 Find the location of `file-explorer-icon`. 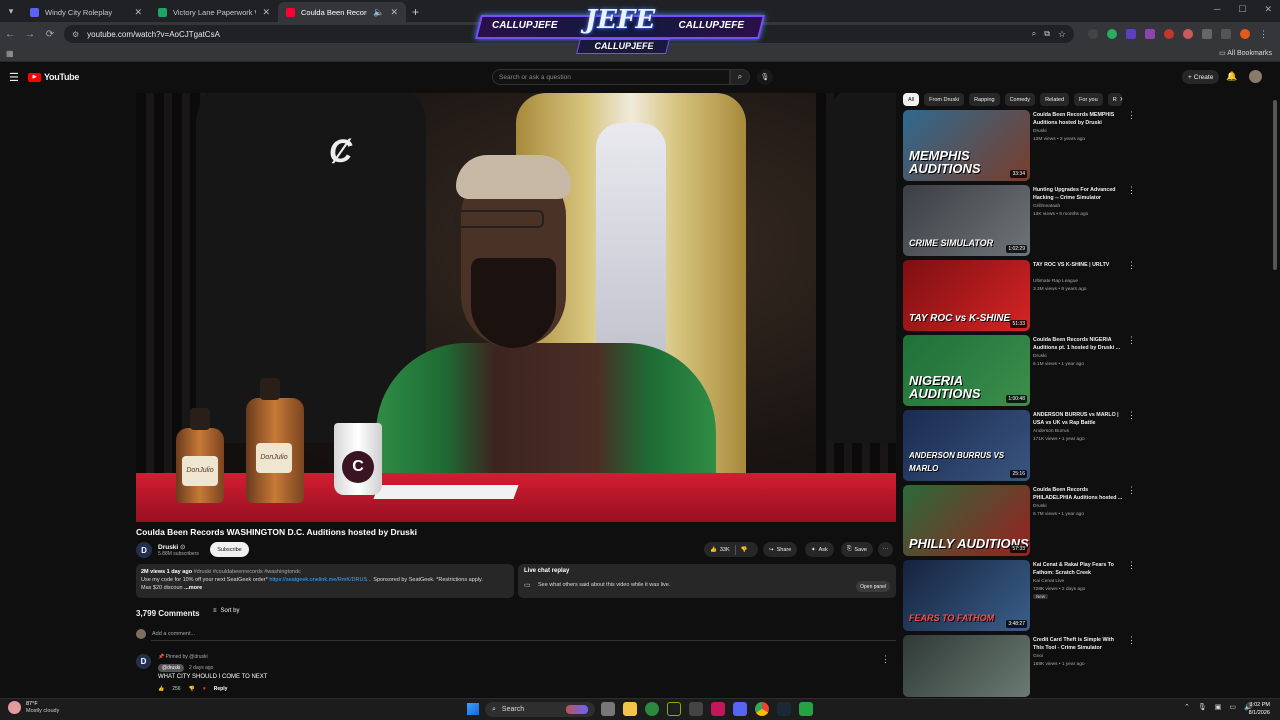

file-explorer-icon is located at coordinates (630, 709).